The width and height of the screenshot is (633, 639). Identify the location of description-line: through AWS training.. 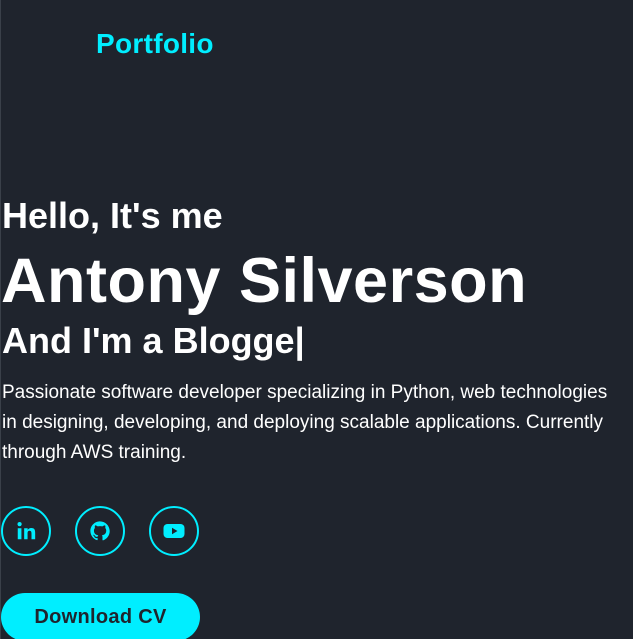
(94, 452).